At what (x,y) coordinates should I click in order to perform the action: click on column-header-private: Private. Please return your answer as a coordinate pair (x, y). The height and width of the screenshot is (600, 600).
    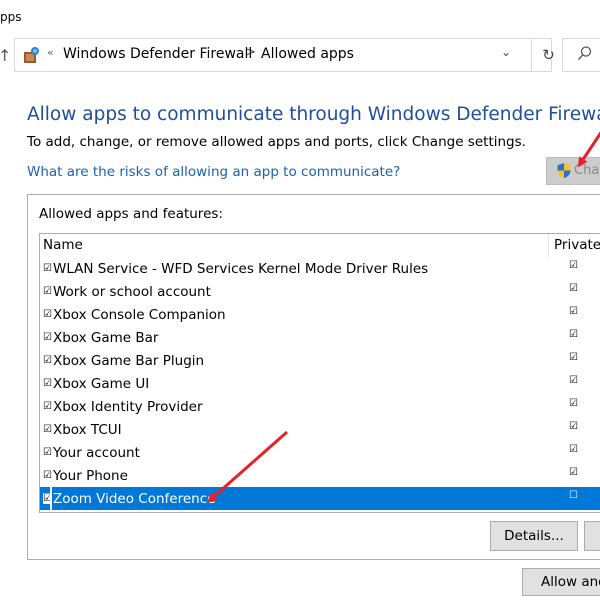
    Looking at the image, I should click on (577, 245).